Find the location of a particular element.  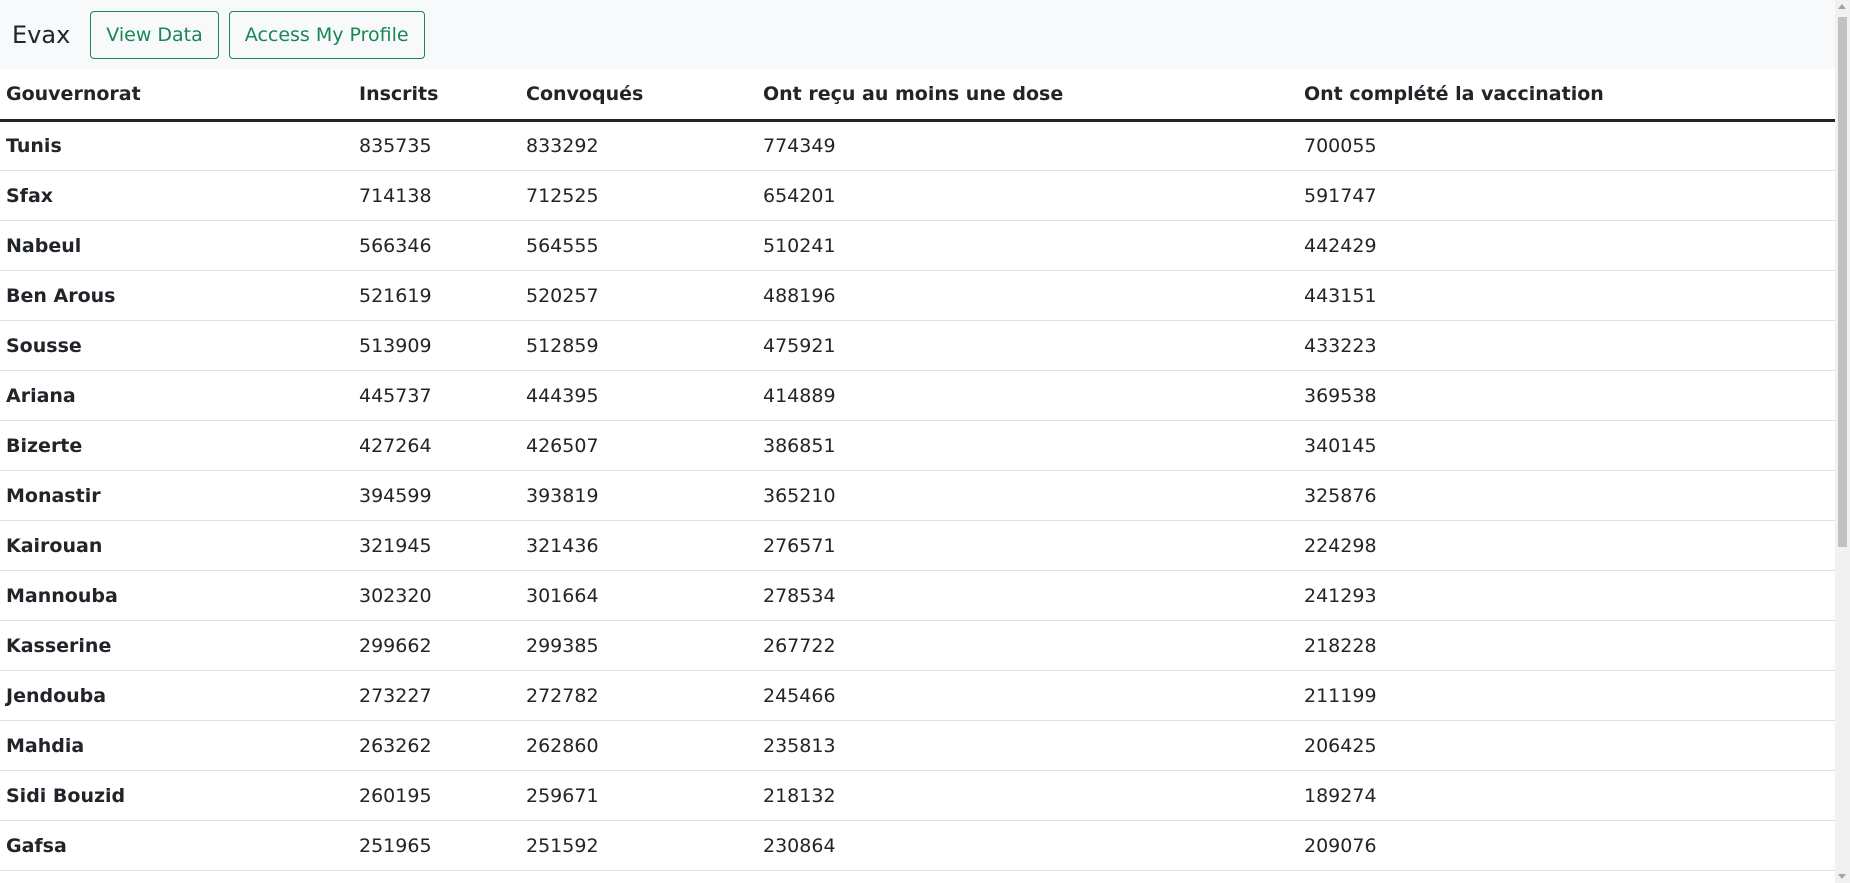

cell-vaccination-complete: 340145 is located at coordinates (1566, 445).